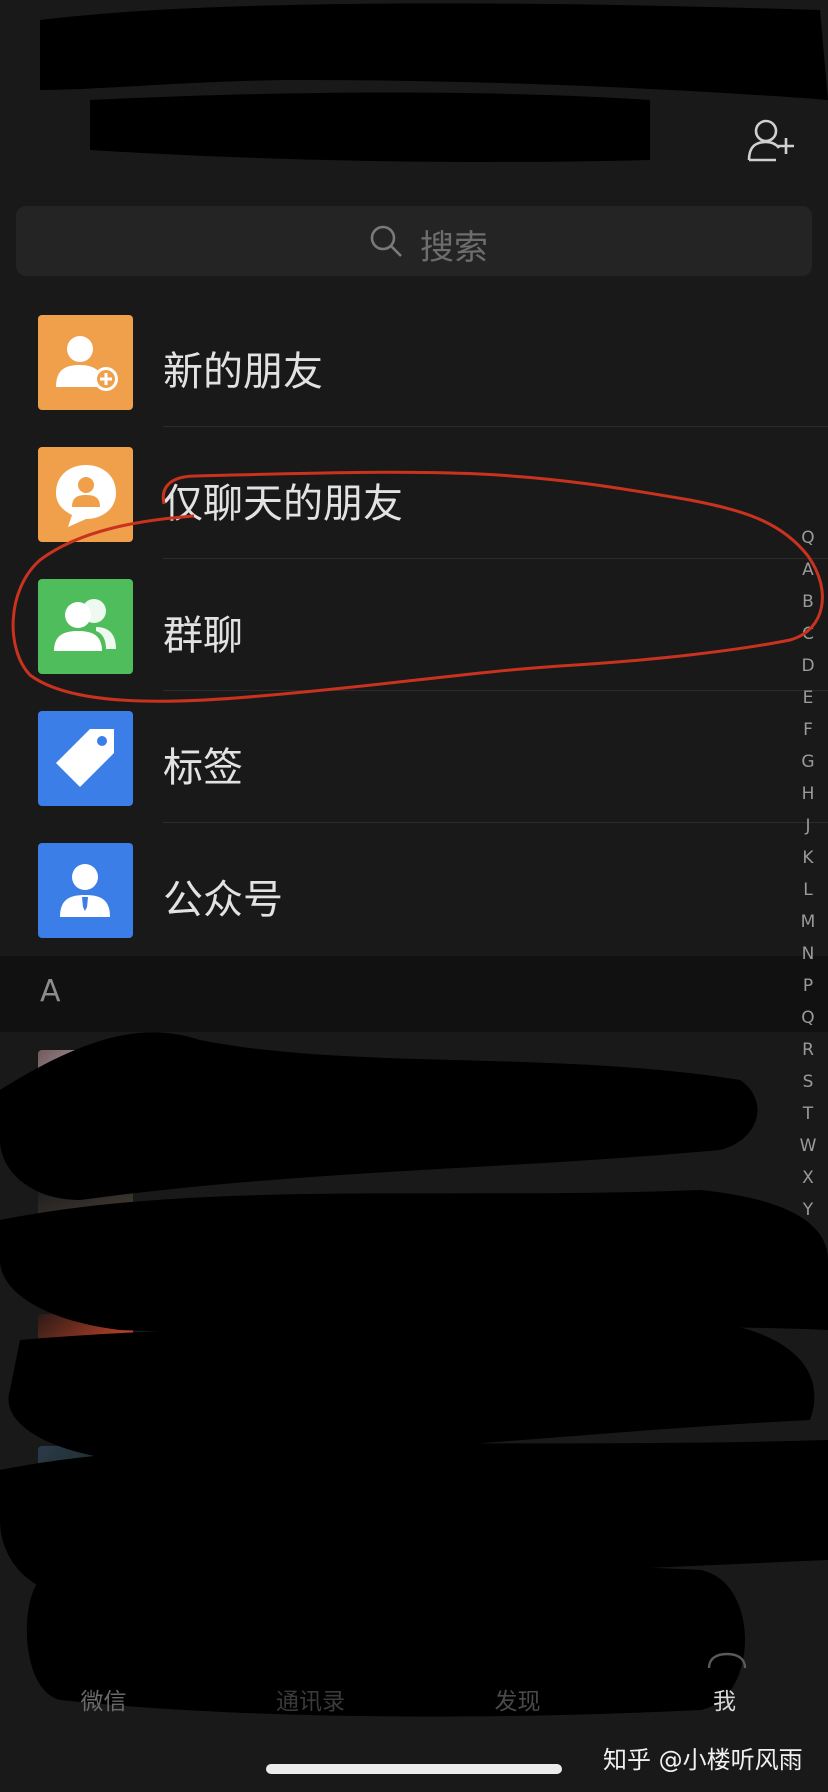 This screenshot has width=828, height=1792. I want to click on search-label: 搜索, so click(454, 248).